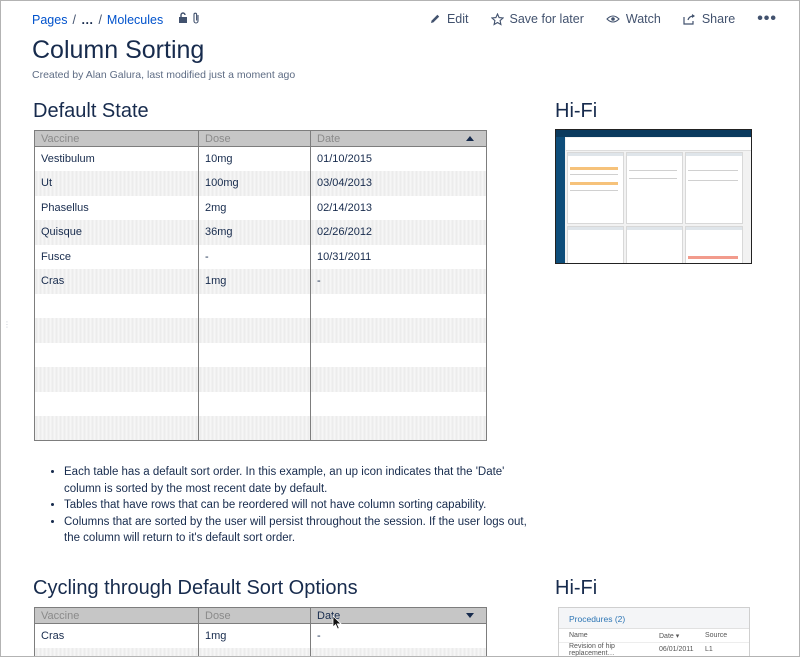 The image size is (800, 657). What do you see at coordinates (116, 256) in the screenshot?
I see `table-cell: Fusce` at bounding box center [116, 256].